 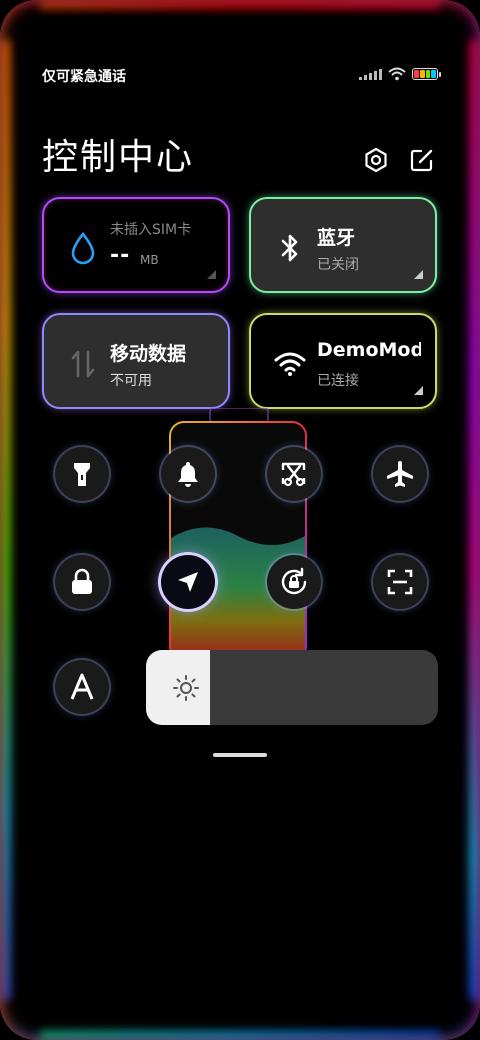 What do you see at coordinates (84, 77) in the screenshot?
I see `carrier-label: 仅可紧急通话` at bounding box center [84, 77].